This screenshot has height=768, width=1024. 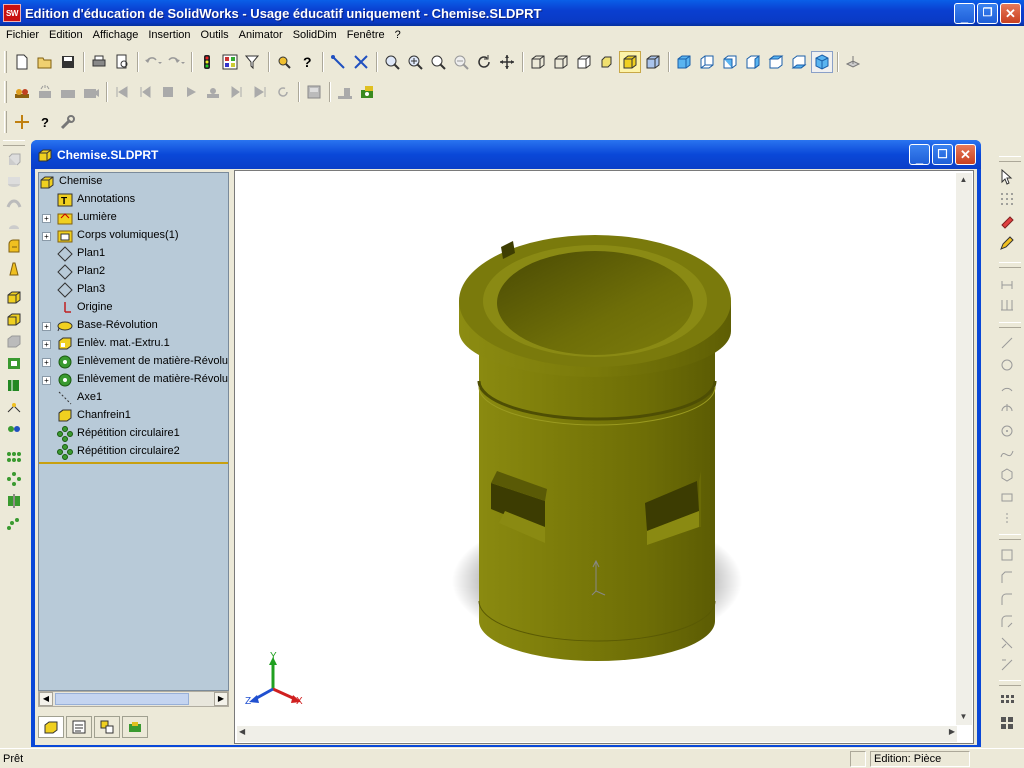 What do you see at coordinates (461, 62) in the screenshot?
I see `zoom-out-icon` at bounding box center [461, 62].